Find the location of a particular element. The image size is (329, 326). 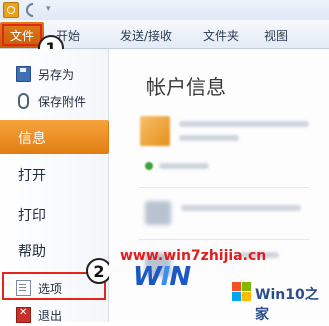

nav-print: 打印 is located at coordinates (54, 214).